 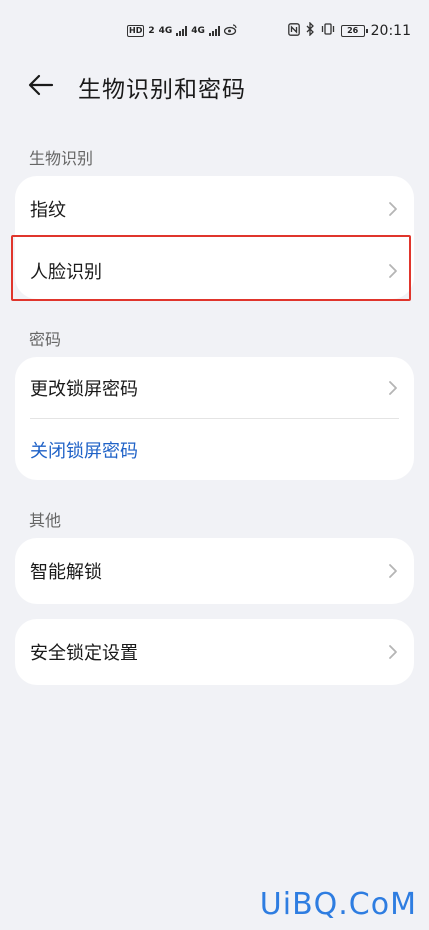 What do you see at coordinates (45, 520) in the screenshot?
I see `section-label-other: 其他` at bounding box center [45, 520].